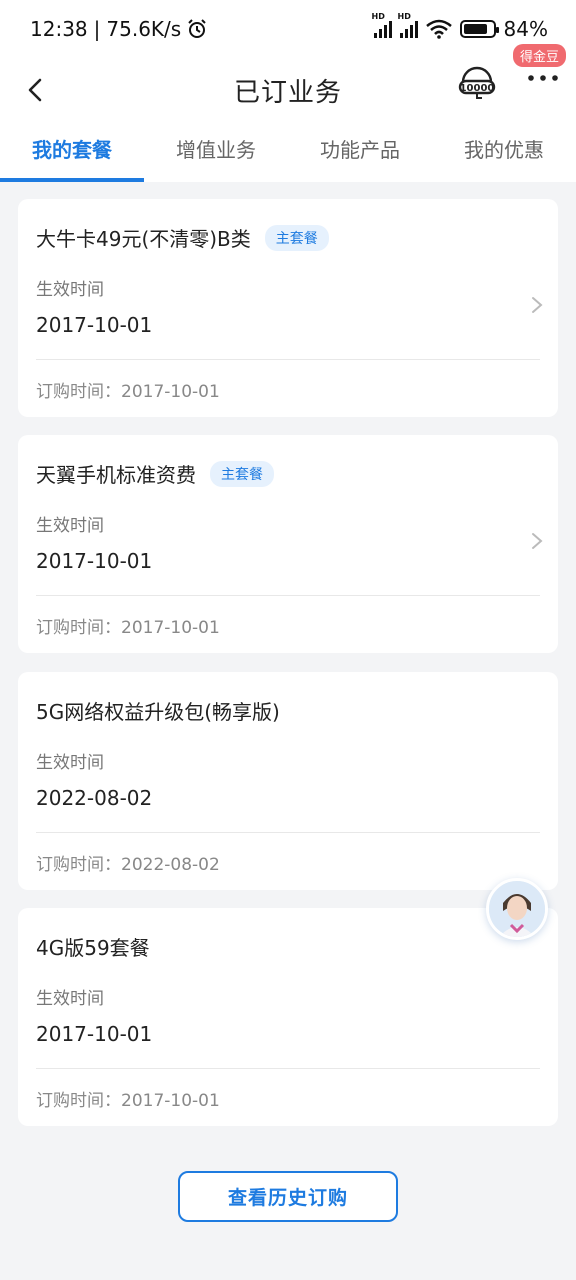 The width and height of the screenshot is (576, 1280). What do you see at coordinates (93, 948) in the screenshot?
I see `package-name: 4G版59套餐` at bounding box center [93, 948].